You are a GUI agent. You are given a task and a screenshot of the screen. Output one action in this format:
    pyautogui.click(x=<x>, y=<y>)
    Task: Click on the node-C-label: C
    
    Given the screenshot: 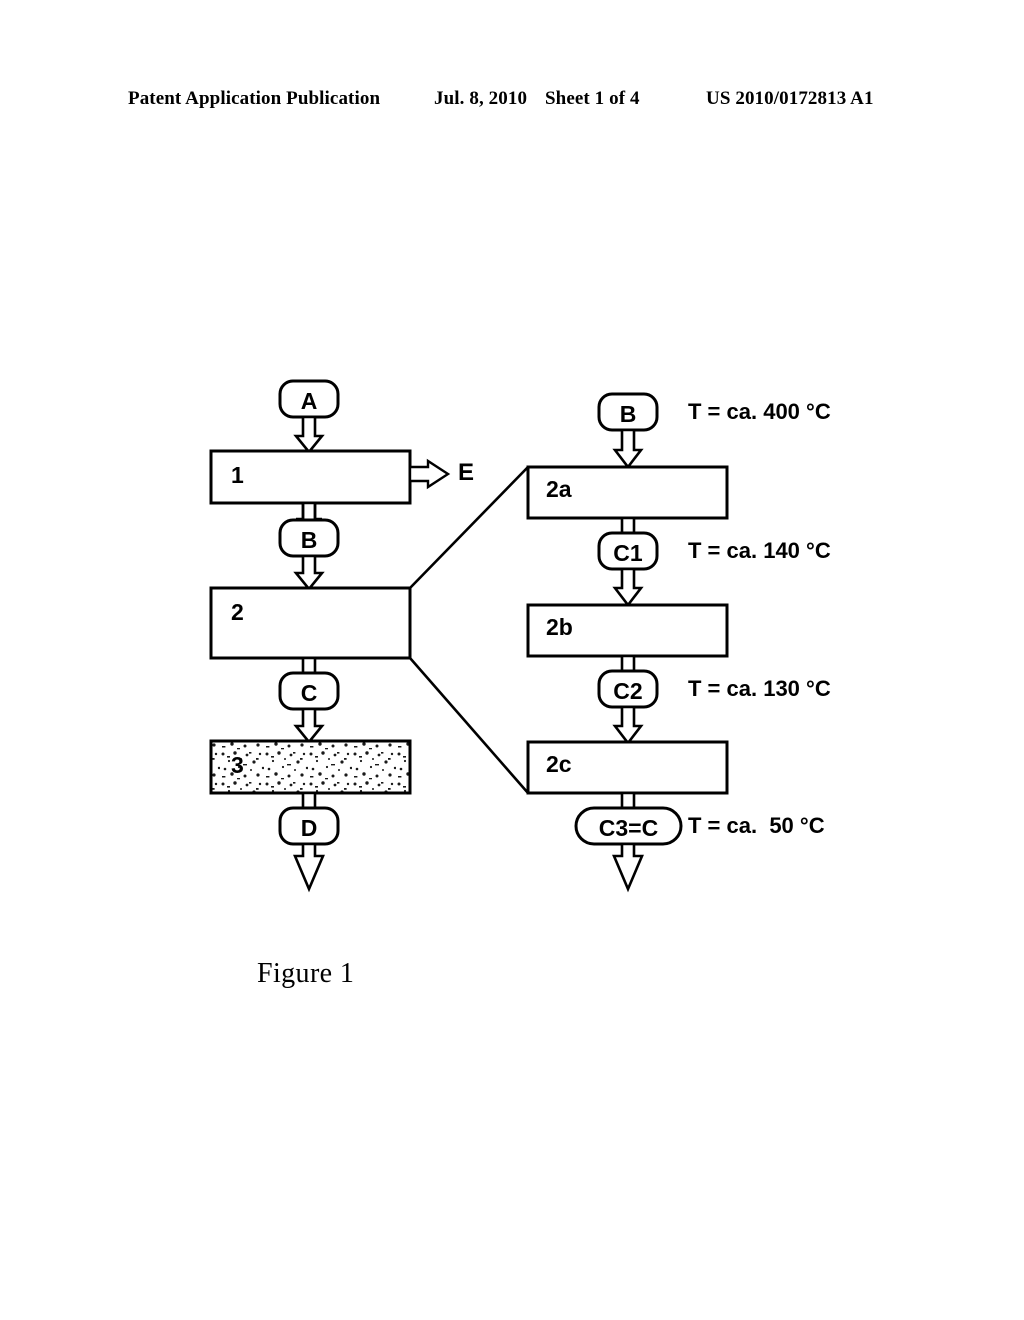 What is the action you would take?
    pyautogui.click(x=309, y=693)
    